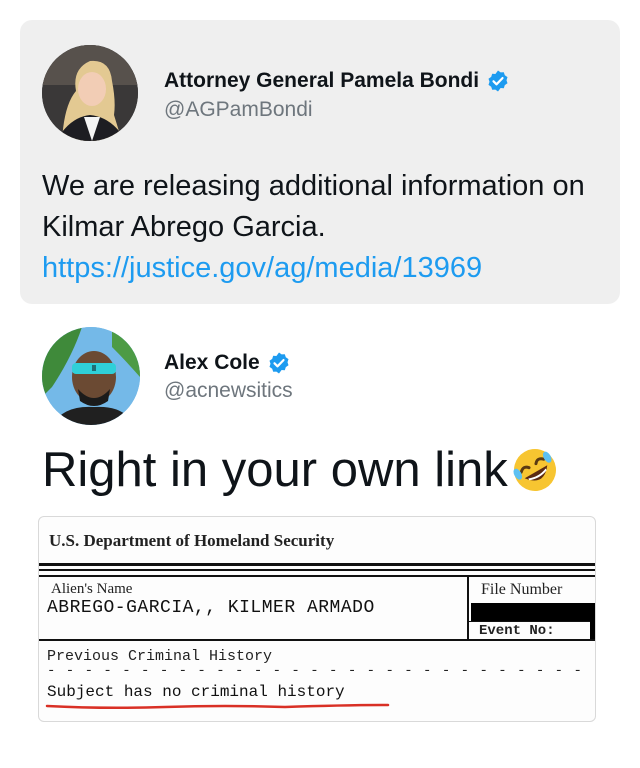  What do you see at coordinates (192, 540) in the screenshot?
I see `document-agency-header: U.S. Department of Homeland Security` at bounding box center [192, 540].